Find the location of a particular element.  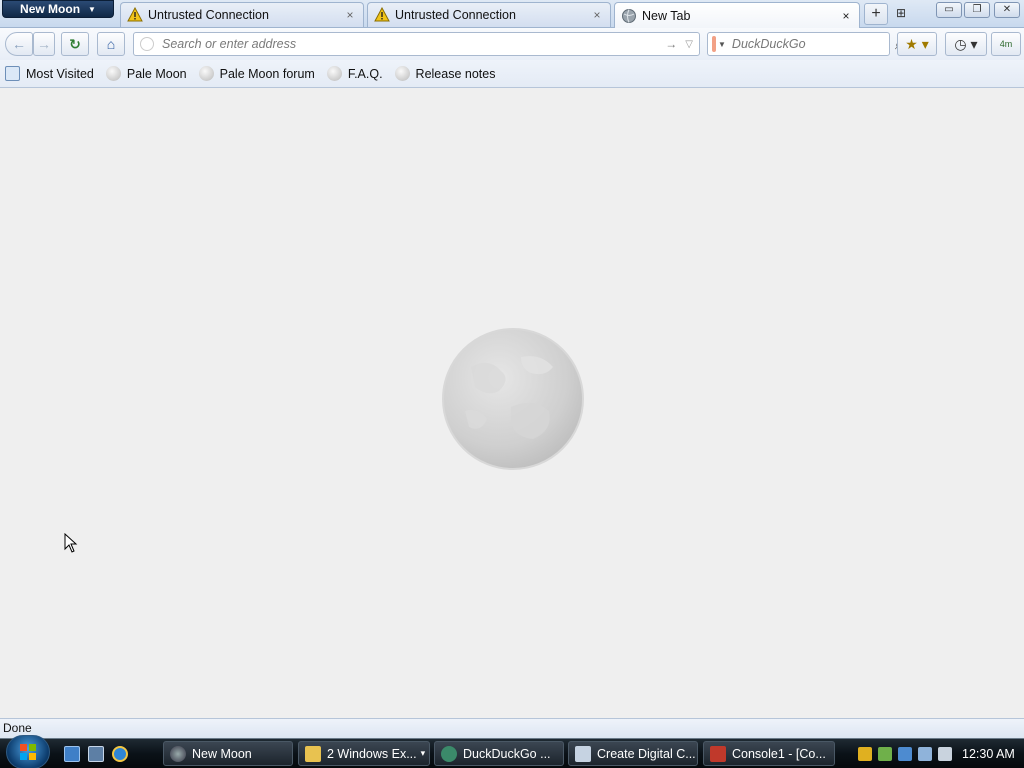

bookmark-most-visited: Most Visited is located at coordinates (49, 74).